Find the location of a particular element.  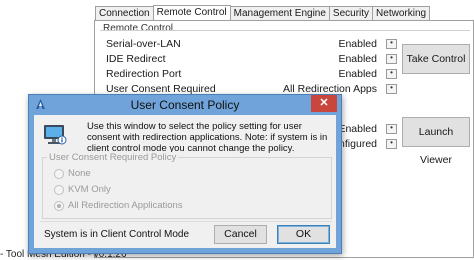

close-button: ✕ is located at coordinates (324, 103).